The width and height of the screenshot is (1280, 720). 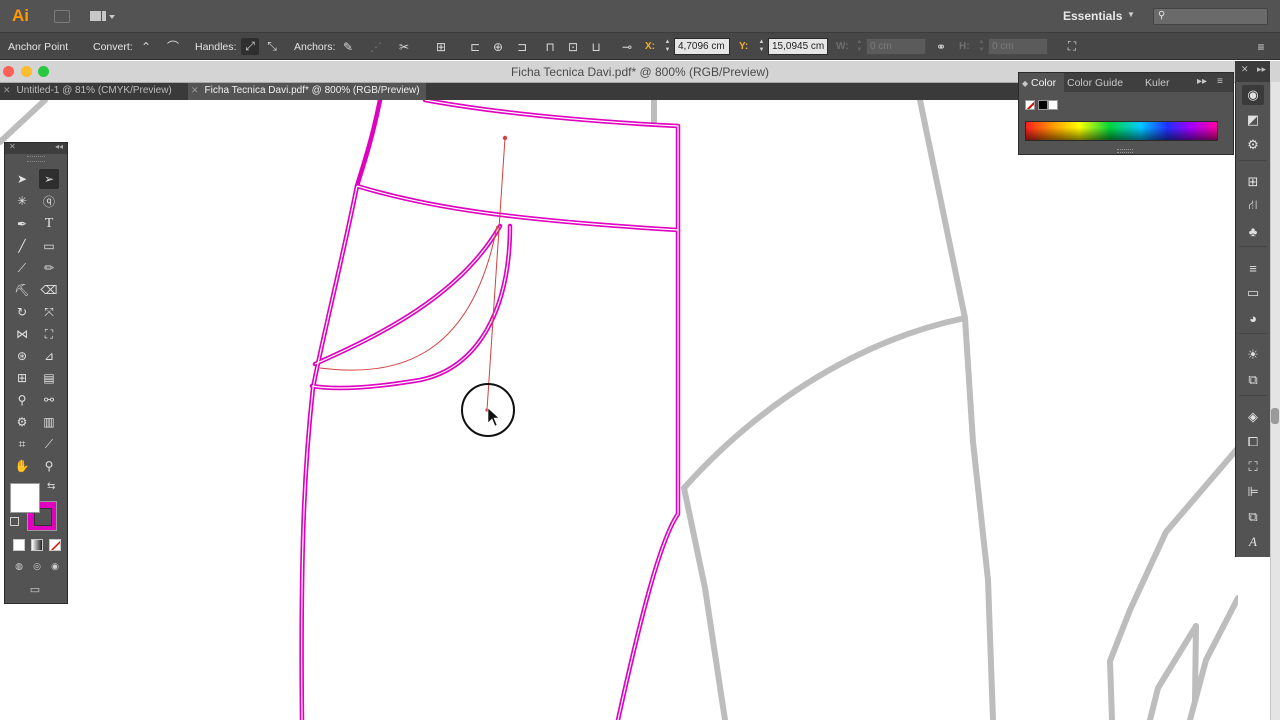 I want to click on tab-color-guide: Color Guide, so click(x=1095, y=83).